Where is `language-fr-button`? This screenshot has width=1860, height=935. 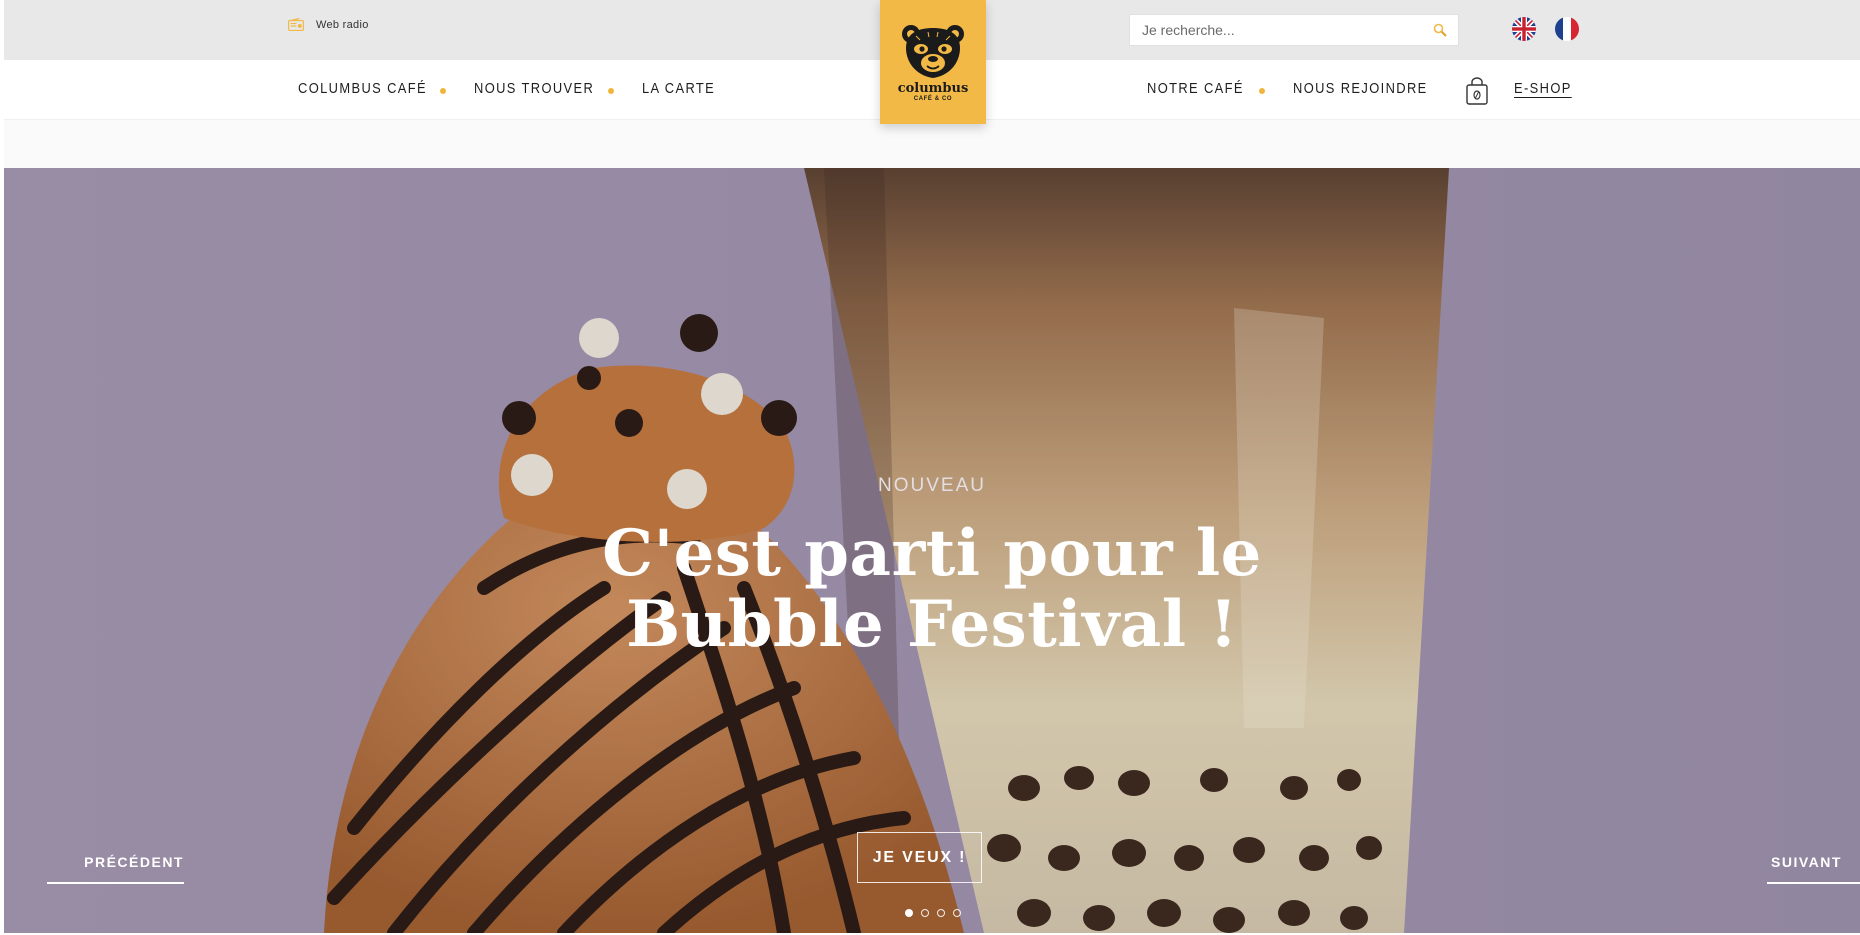 language-fr-button is located at coordinates (1567, 29).